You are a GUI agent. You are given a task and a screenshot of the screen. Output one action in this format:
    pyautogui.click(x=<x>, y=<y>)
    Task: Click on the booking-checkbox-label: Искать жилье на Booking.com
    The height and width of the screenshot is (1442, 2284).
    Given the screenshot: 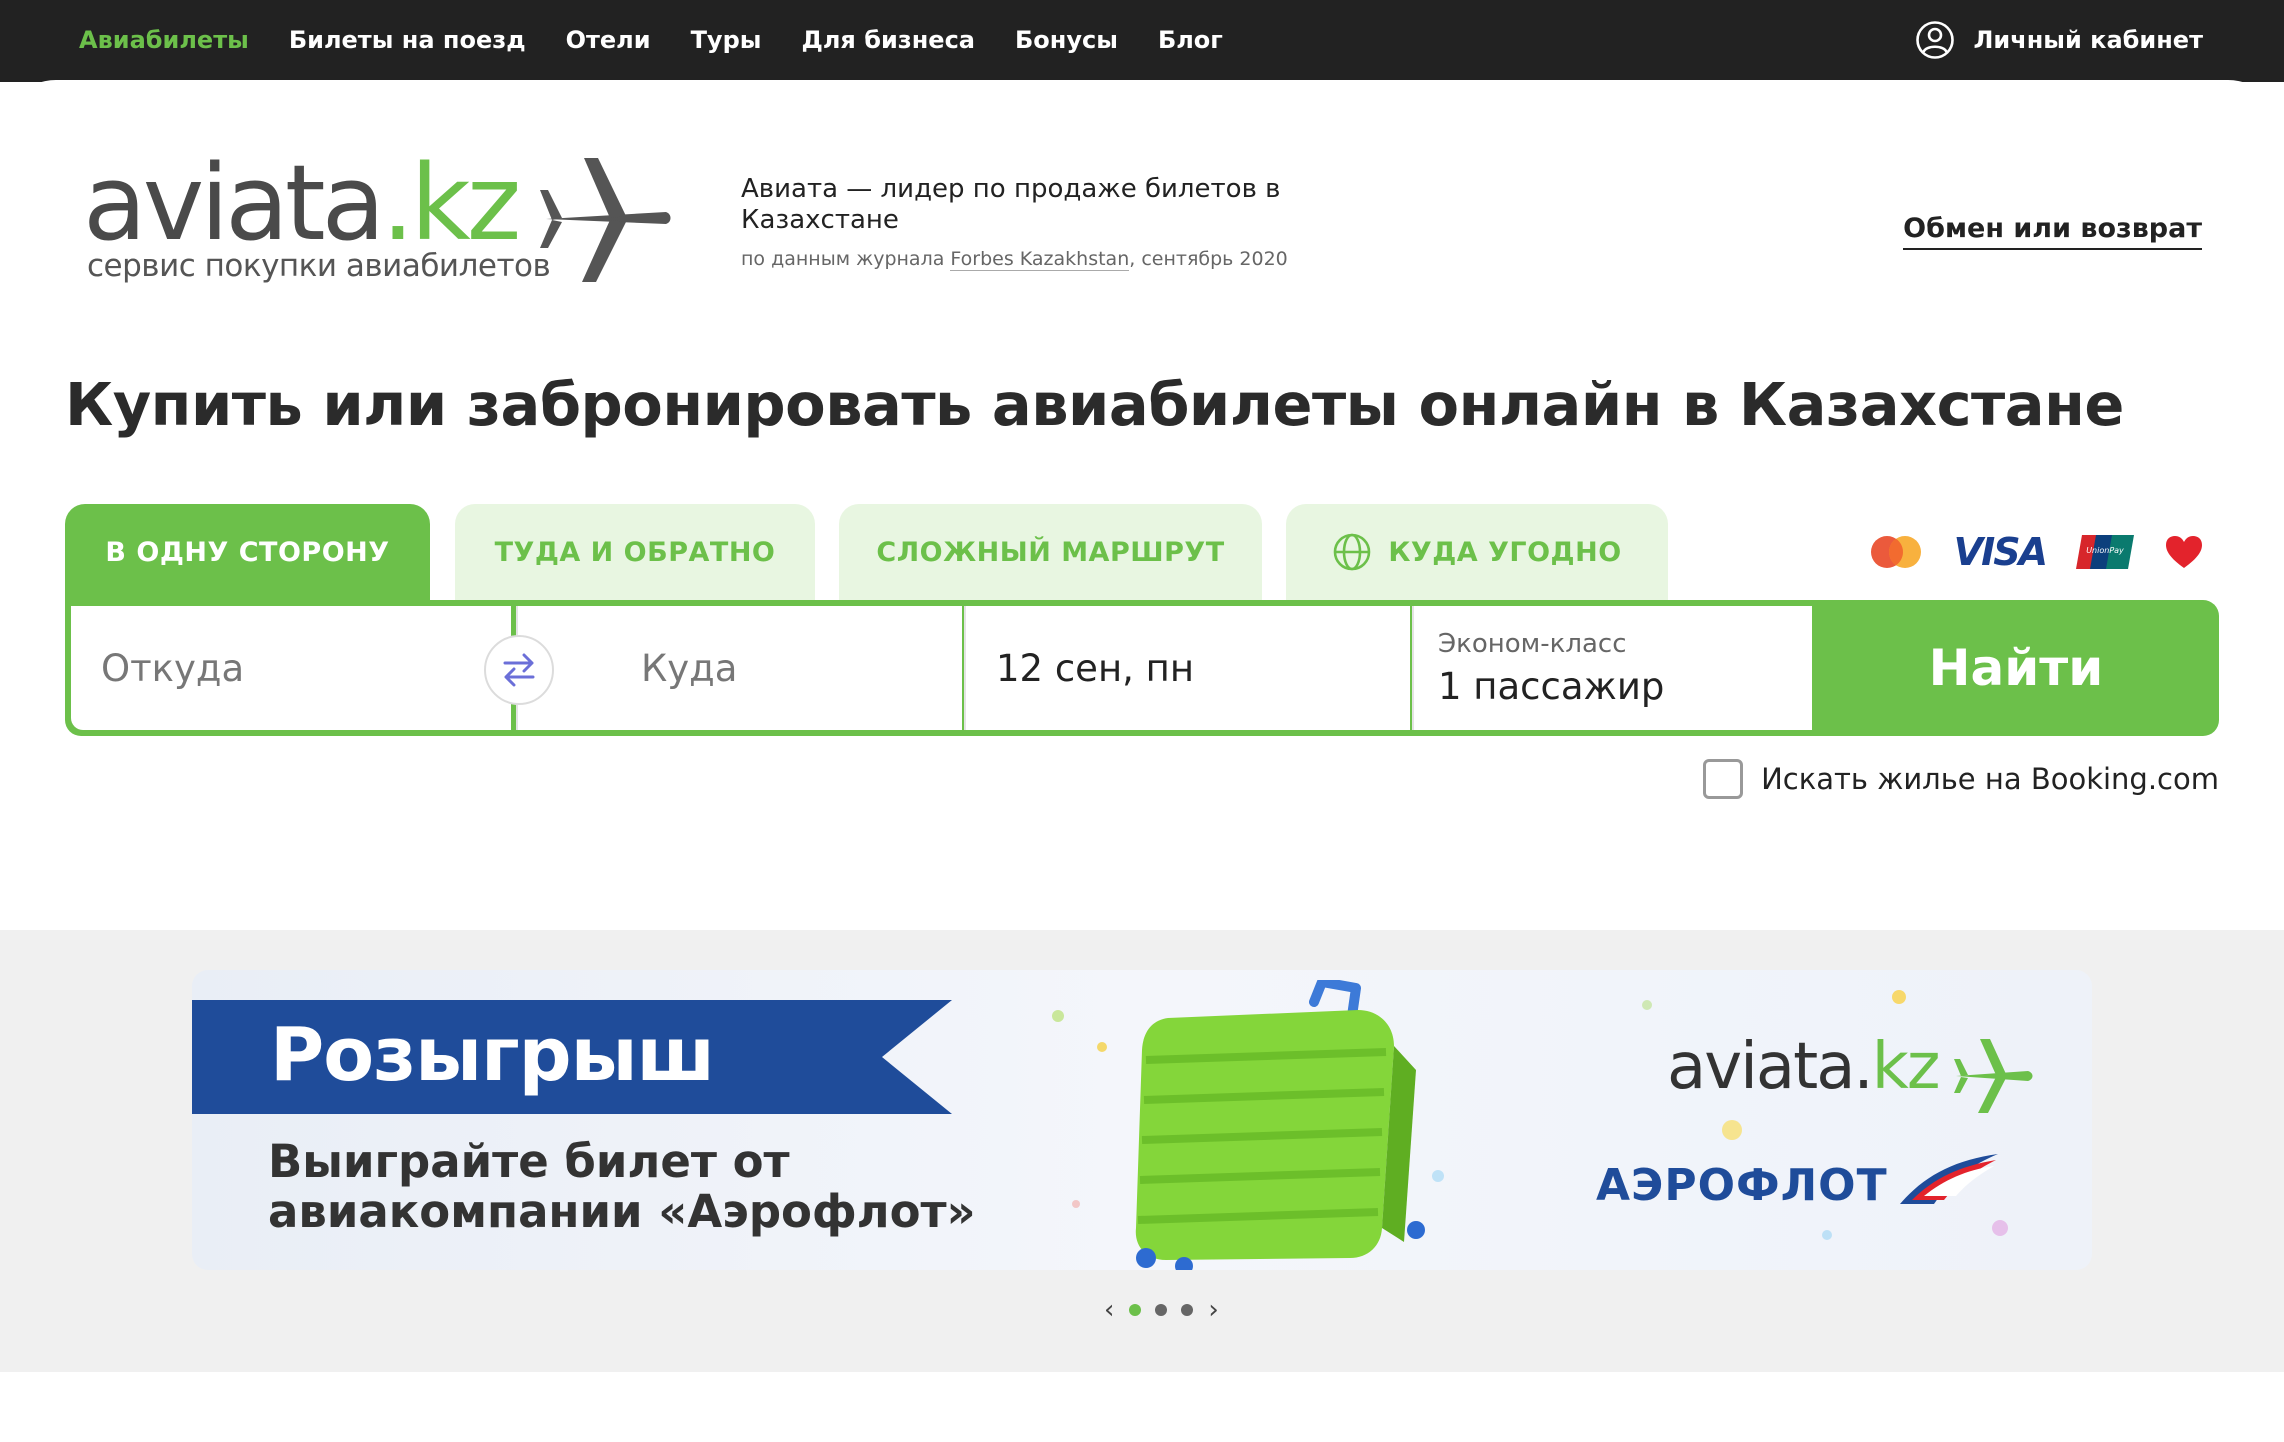 What is the action you would take?
    pyautogui.click(x=1990, y=779)
    